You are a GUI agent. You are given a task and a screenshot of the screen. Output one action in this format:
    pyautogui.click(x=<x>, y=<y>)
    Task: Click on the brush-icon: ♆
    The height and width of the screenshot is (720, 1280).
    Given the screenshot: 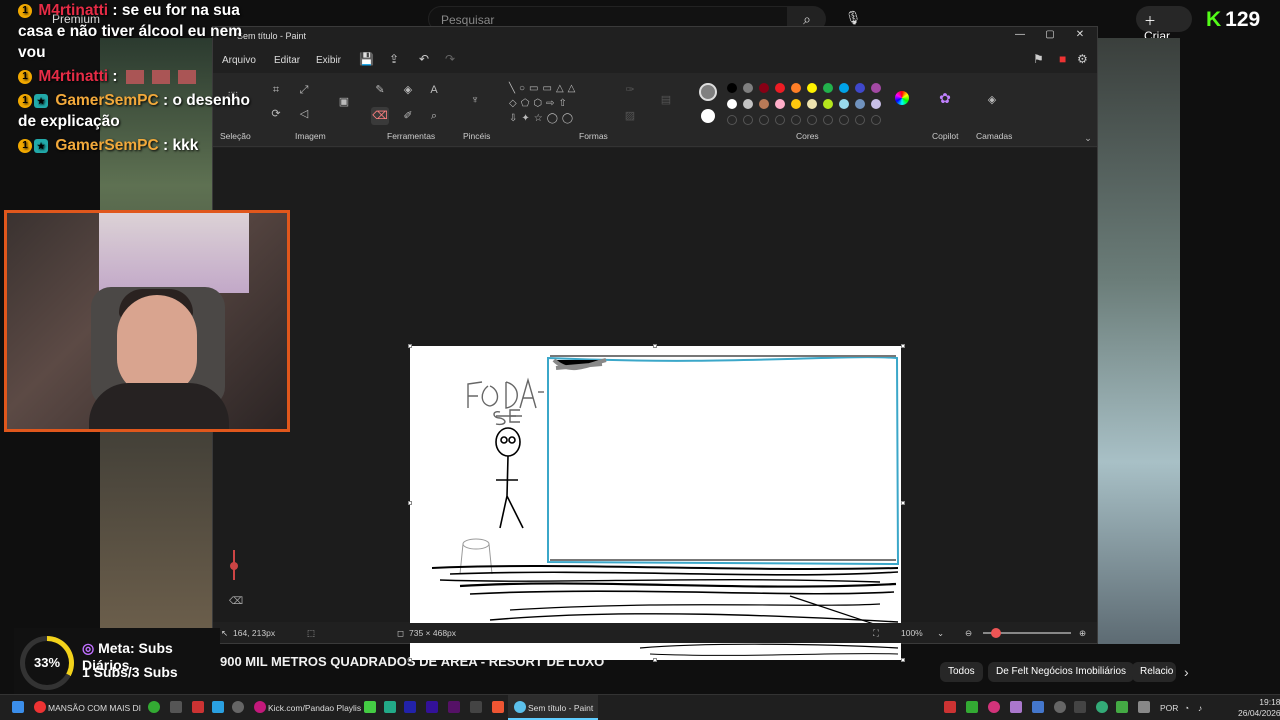 What is the action you would take?
    pyautogui.click(x=475, y=100)
    